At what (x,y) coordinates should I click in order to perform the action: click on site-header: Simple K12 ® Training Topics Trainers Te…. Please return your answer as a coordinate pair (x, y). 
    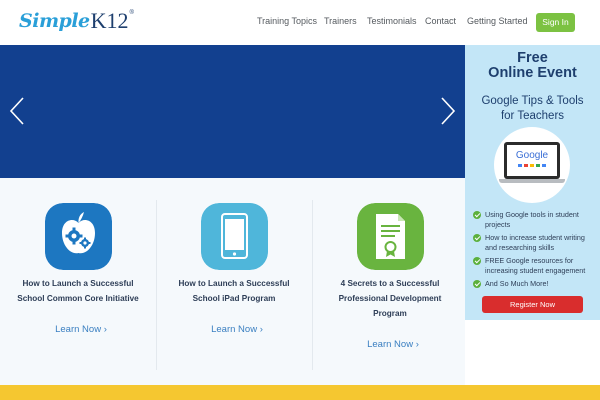
    Looking at the image, I should click on (300, 22).